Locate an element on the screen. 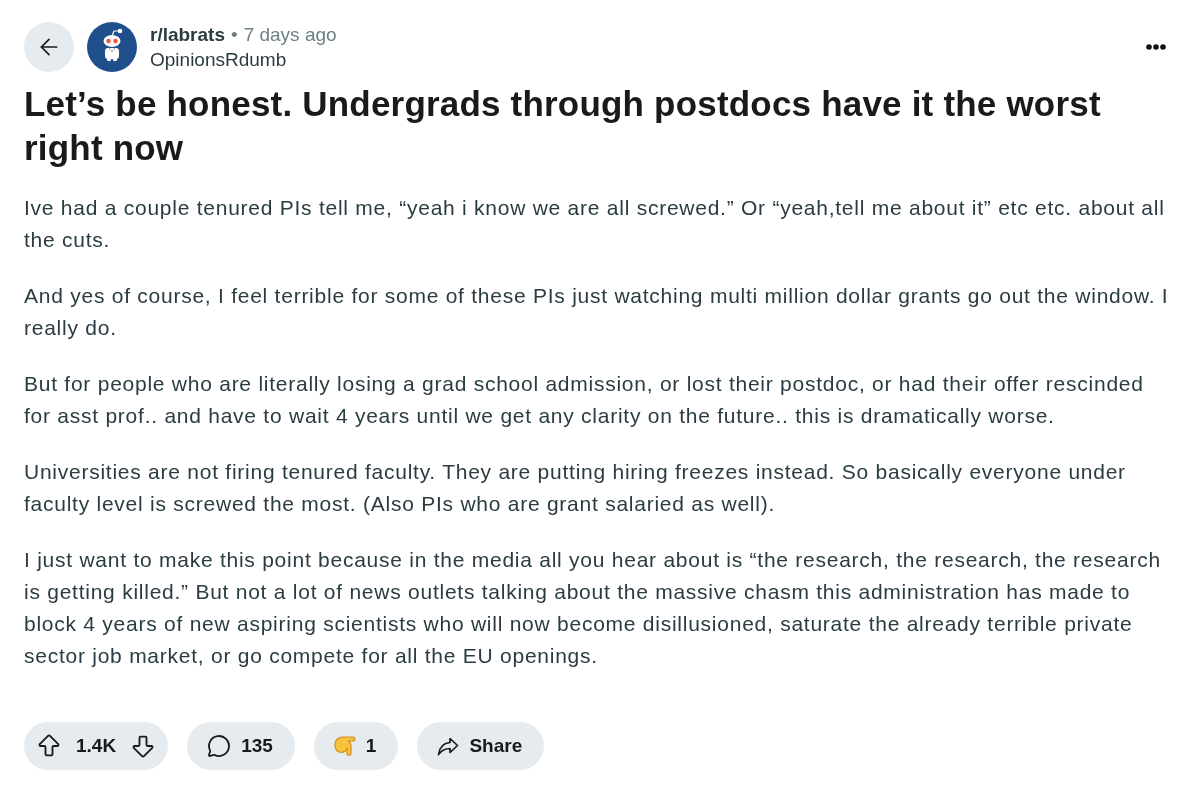 This screenshot has width=1200, height=788. post-time: 7 days ago is located at coordinates (290, 34).